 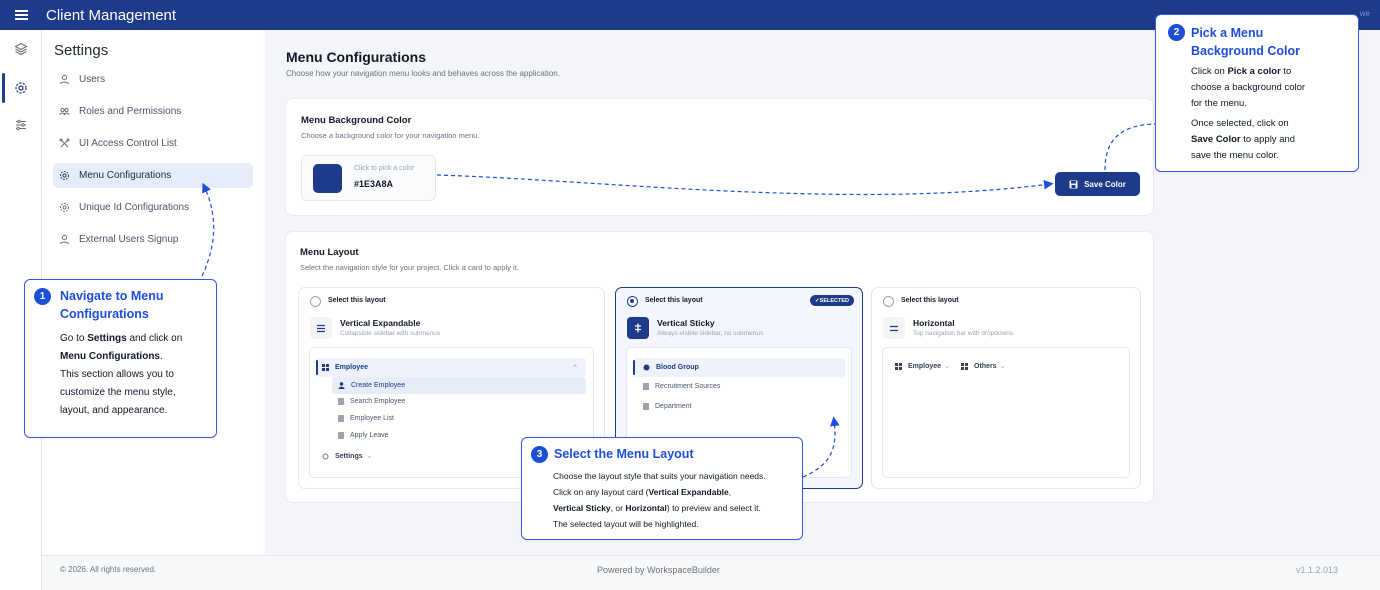 What do you see at coordinates (107, 338) in the screenshot?
I see `callout-text-bold: Settings` at bounding box center [107, 338].